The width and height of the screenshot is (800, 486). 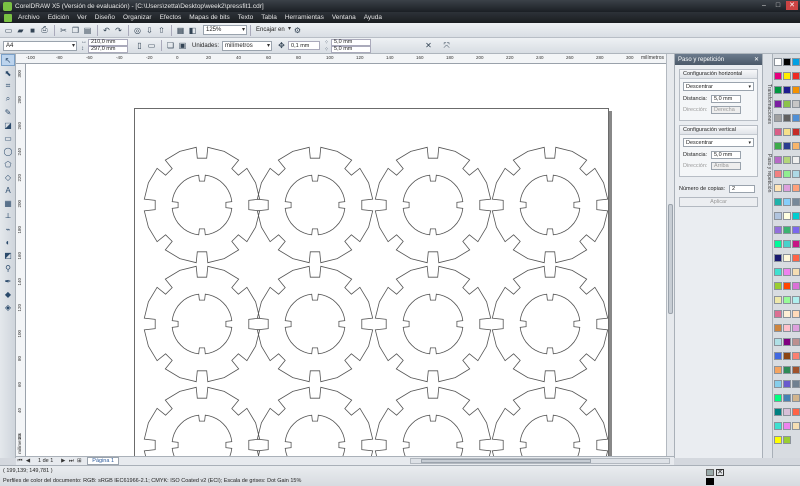 I want to click on interactive-fill-icon: ◈, so click(x=8, y=307).